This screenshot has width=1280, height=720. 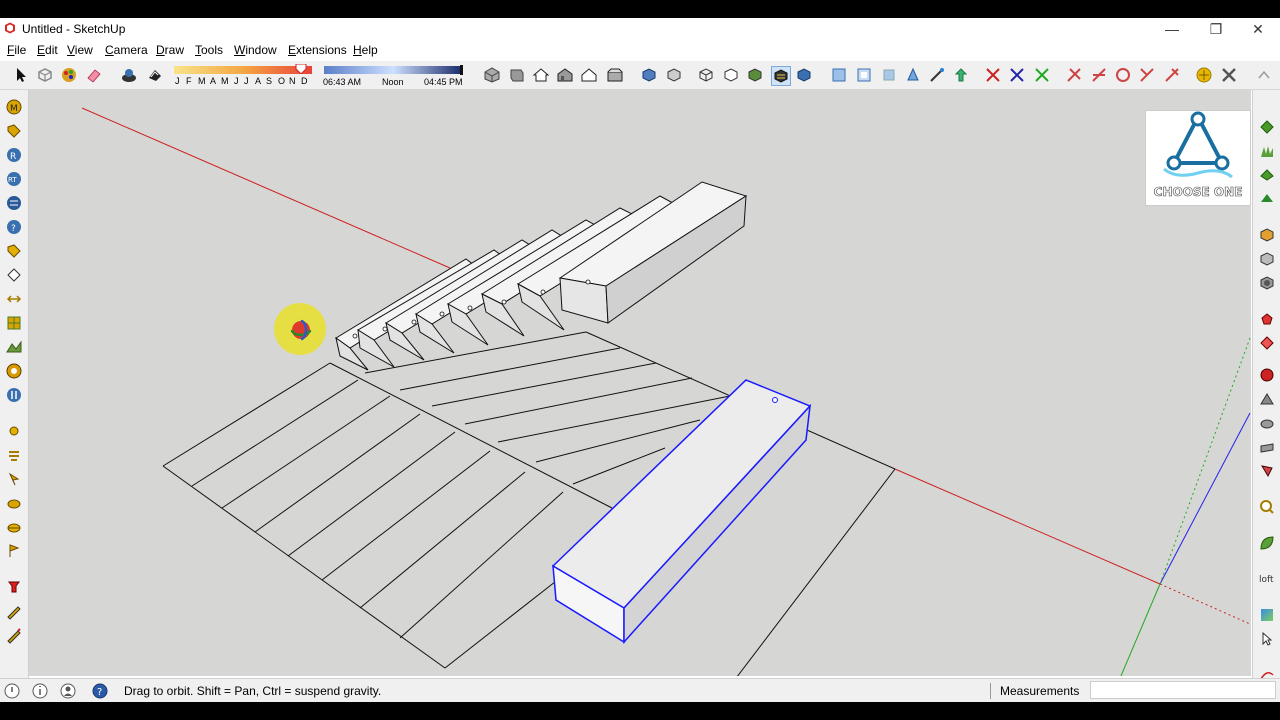 What do you see at coordinates (68, 691) in the screenshot?
I see `user-status-icon` at bounding box center [68, 691].